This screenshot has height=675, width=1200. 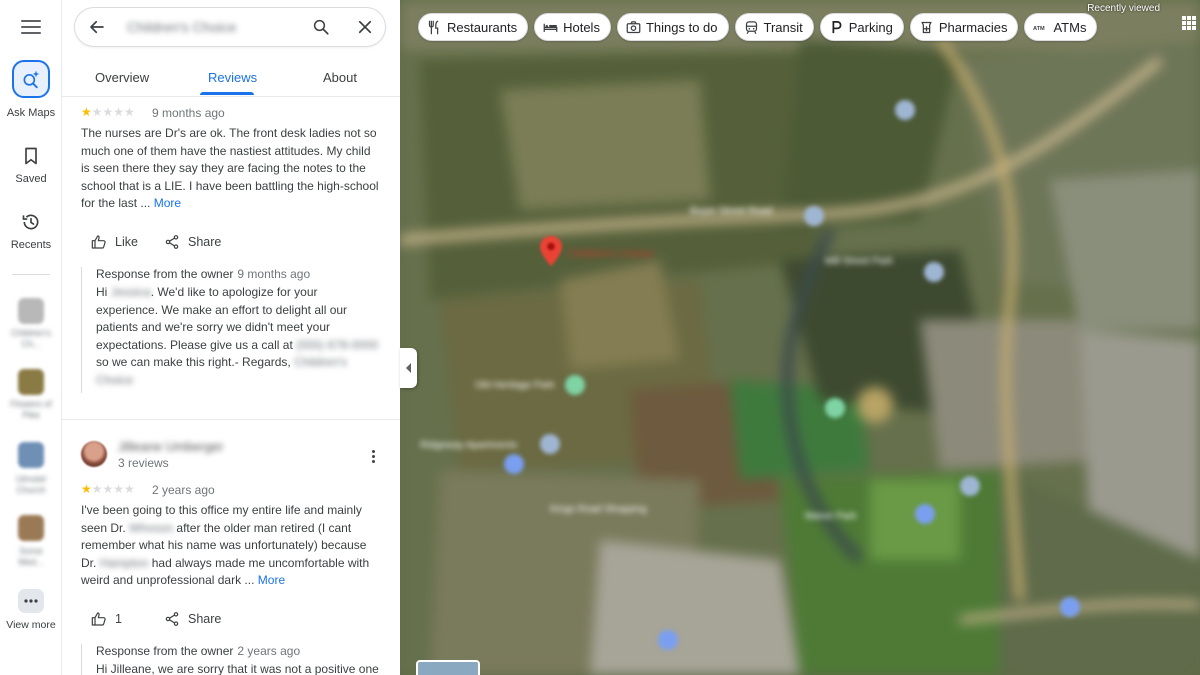 What do you see at coordinates (118, 619) in the screenshot?
I see `like-count: 1` at bounding box center [118, 619].